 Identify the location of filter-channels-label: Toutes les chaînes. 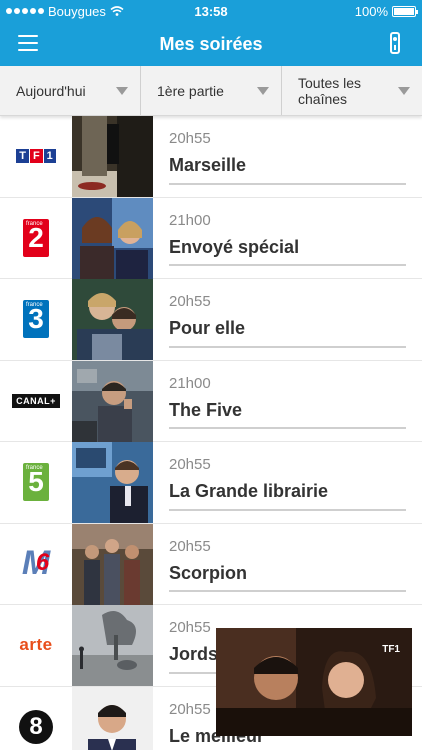
(330, 90).